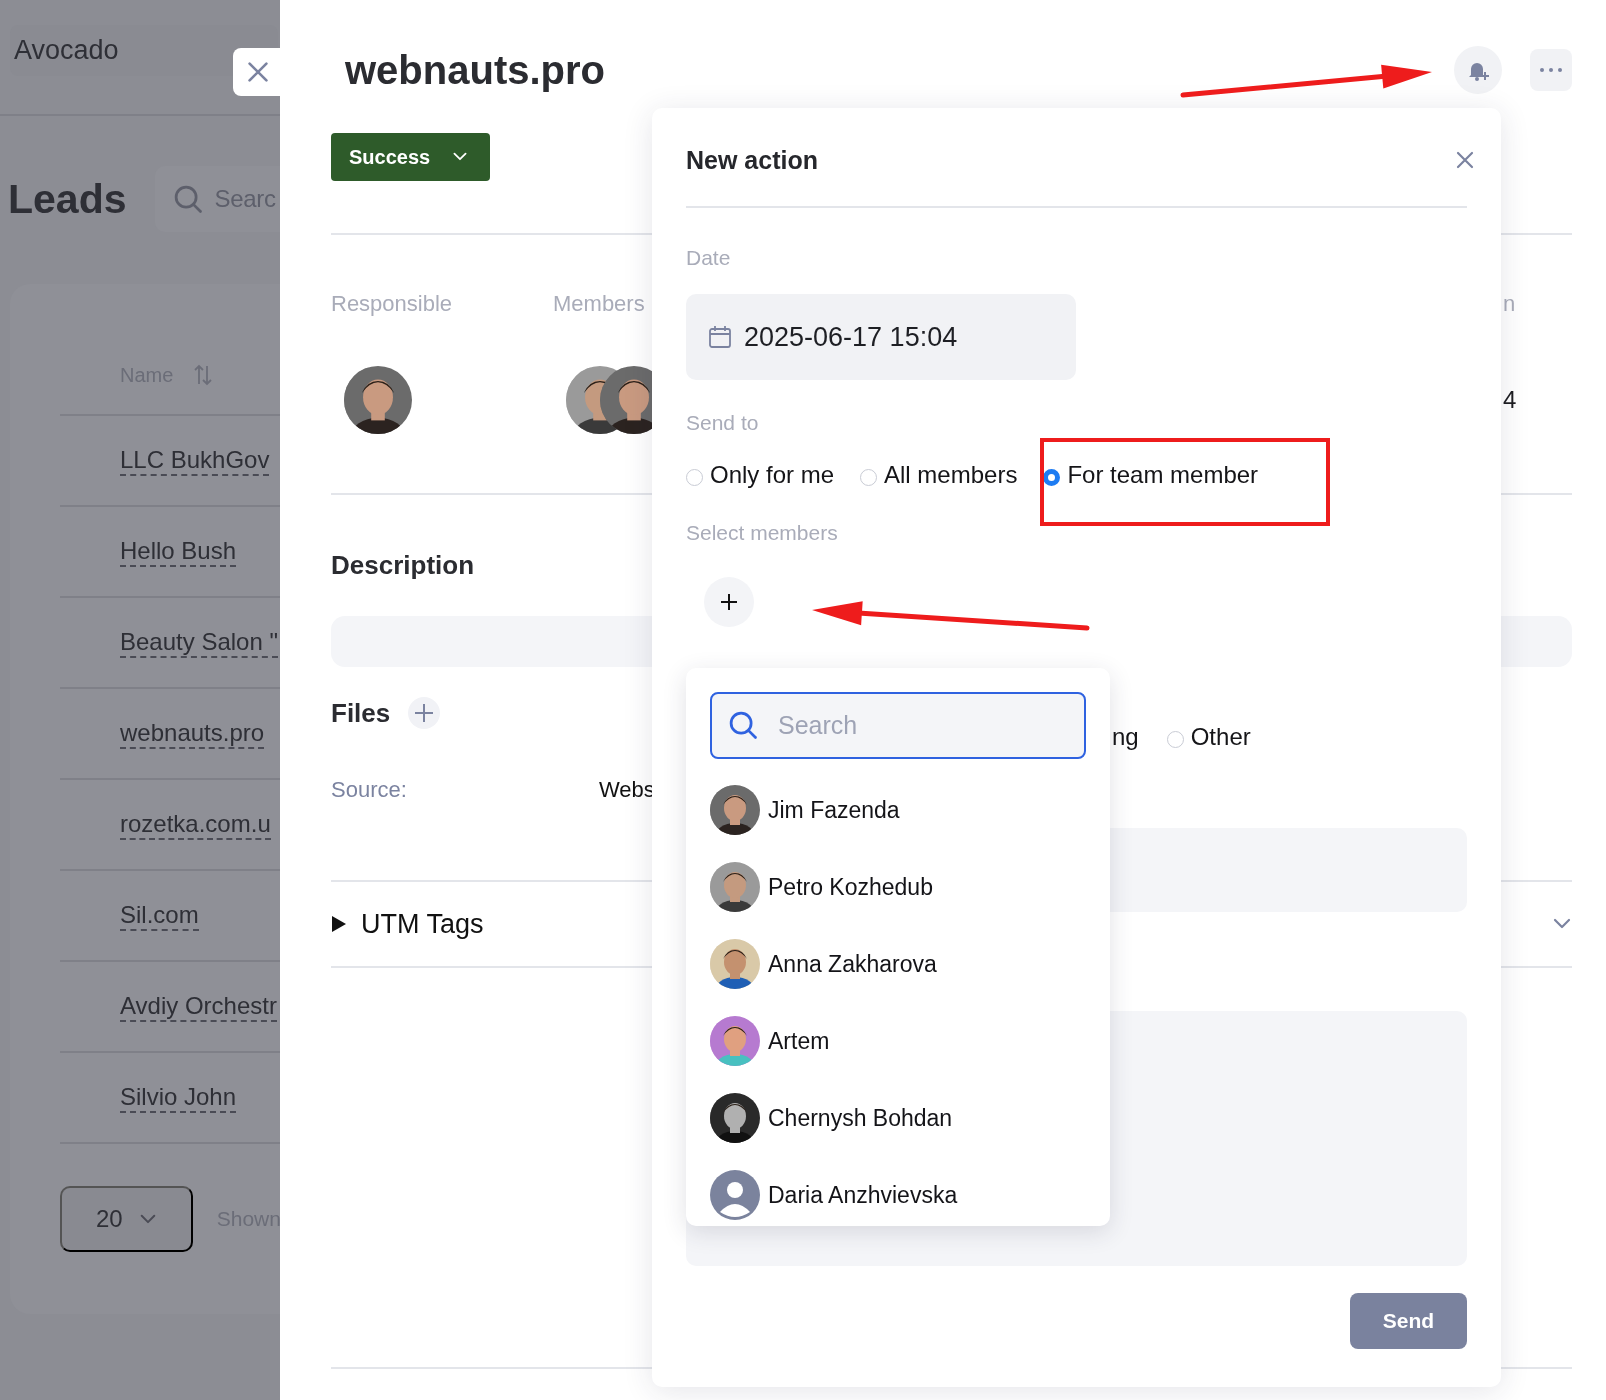 The image size is (1606, 1400). Describe the element at coordinates (752, 160) in the screenshot. I see `dialog-title: New action` at that location.